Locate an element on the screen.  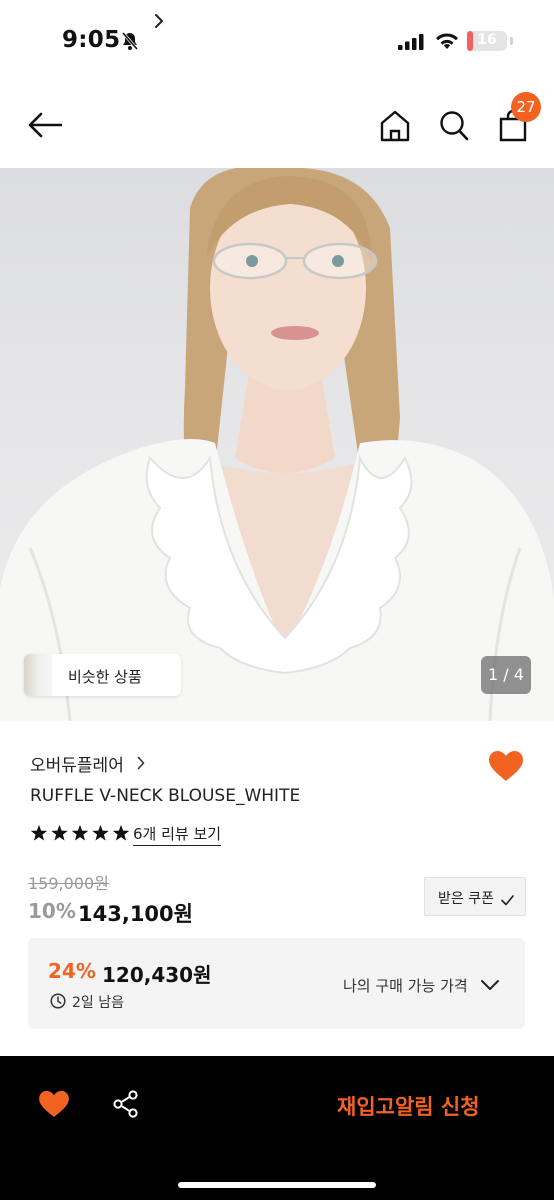
bell-slash-icon is located at coordinates (130, 43).